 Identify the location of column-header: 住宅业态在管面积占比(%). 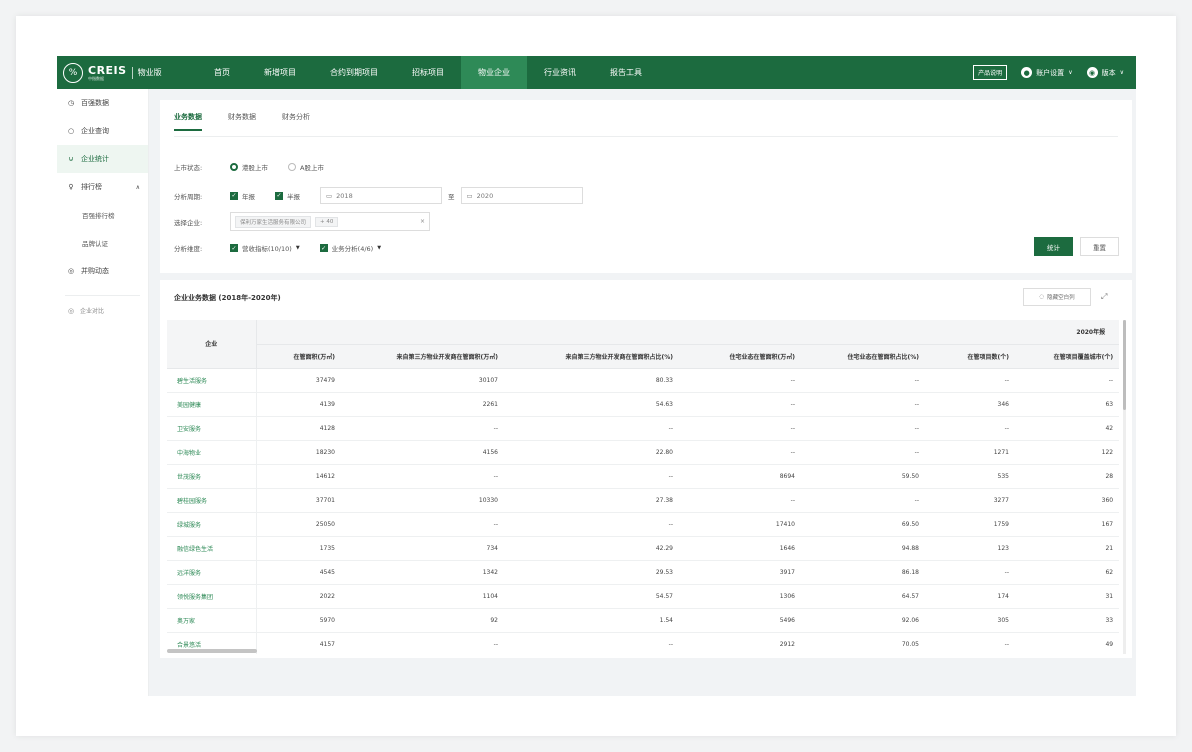
(863, 356).